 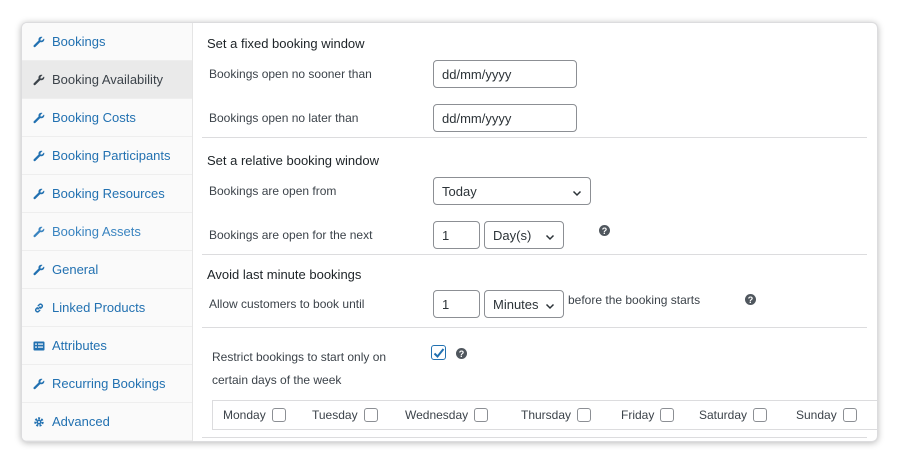 I want to click on sidebar-item-label: General, so click(x=75, y=269).